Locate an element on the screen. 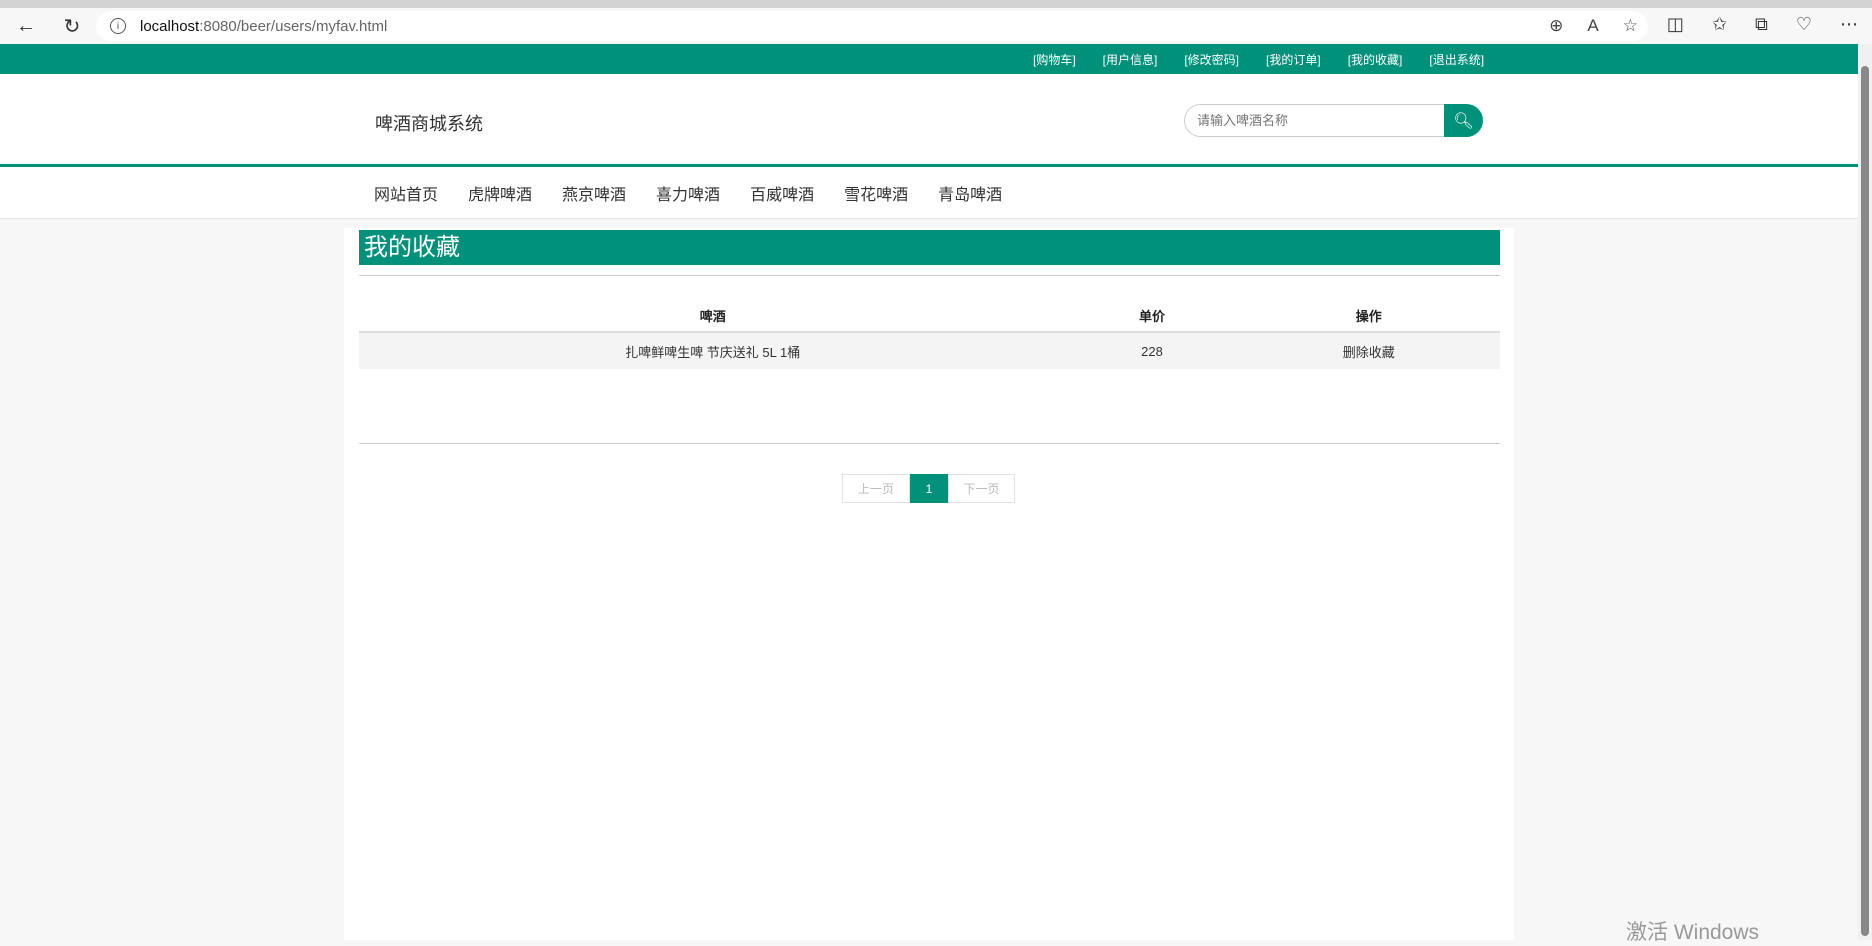 This screenshot has width=1872, height=946. link-change-password: [修改密码] is located at coordinates (1211, 59).